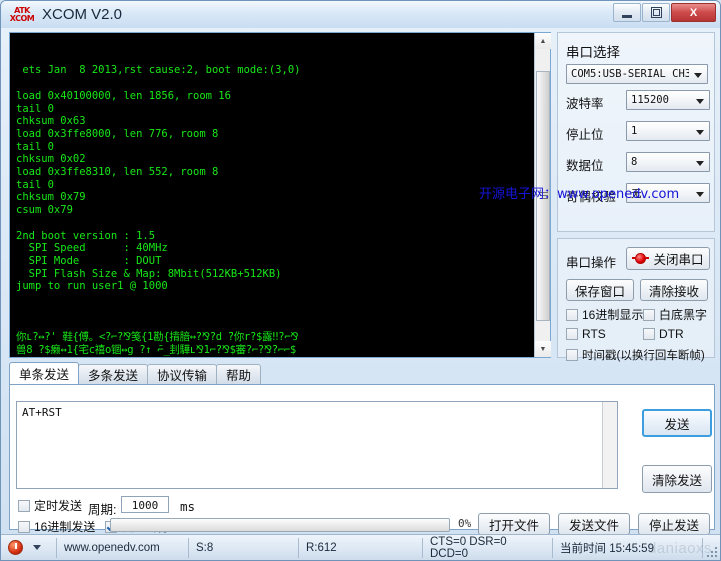  Describe the element at coordinates (127, 95) in the screenshot. I see `terminal-line: load 0x40100000, len 1856, room 16` at that location.